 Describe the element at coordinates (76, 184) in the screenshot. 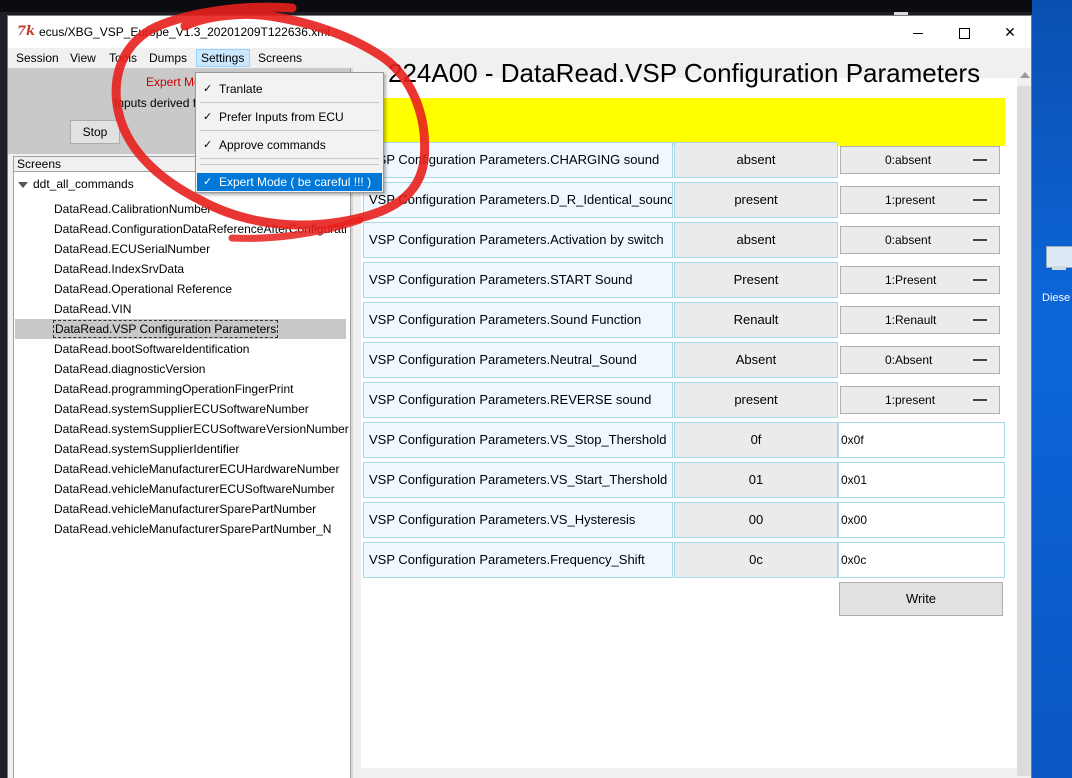

I see `tree-root: ddt_all_commands` at that location.